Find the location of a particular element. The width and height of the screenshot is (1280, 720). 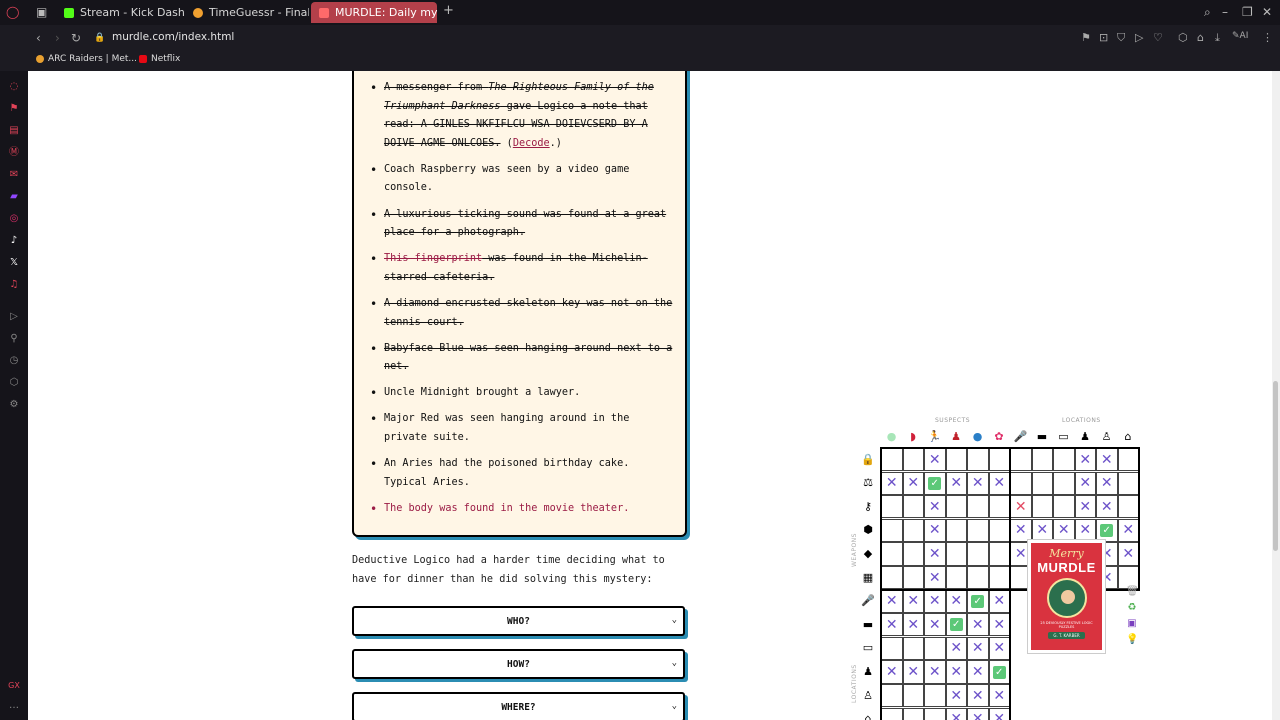

tab-kick: Stream - Kick Dashboard is located at coordinates (120, 12).